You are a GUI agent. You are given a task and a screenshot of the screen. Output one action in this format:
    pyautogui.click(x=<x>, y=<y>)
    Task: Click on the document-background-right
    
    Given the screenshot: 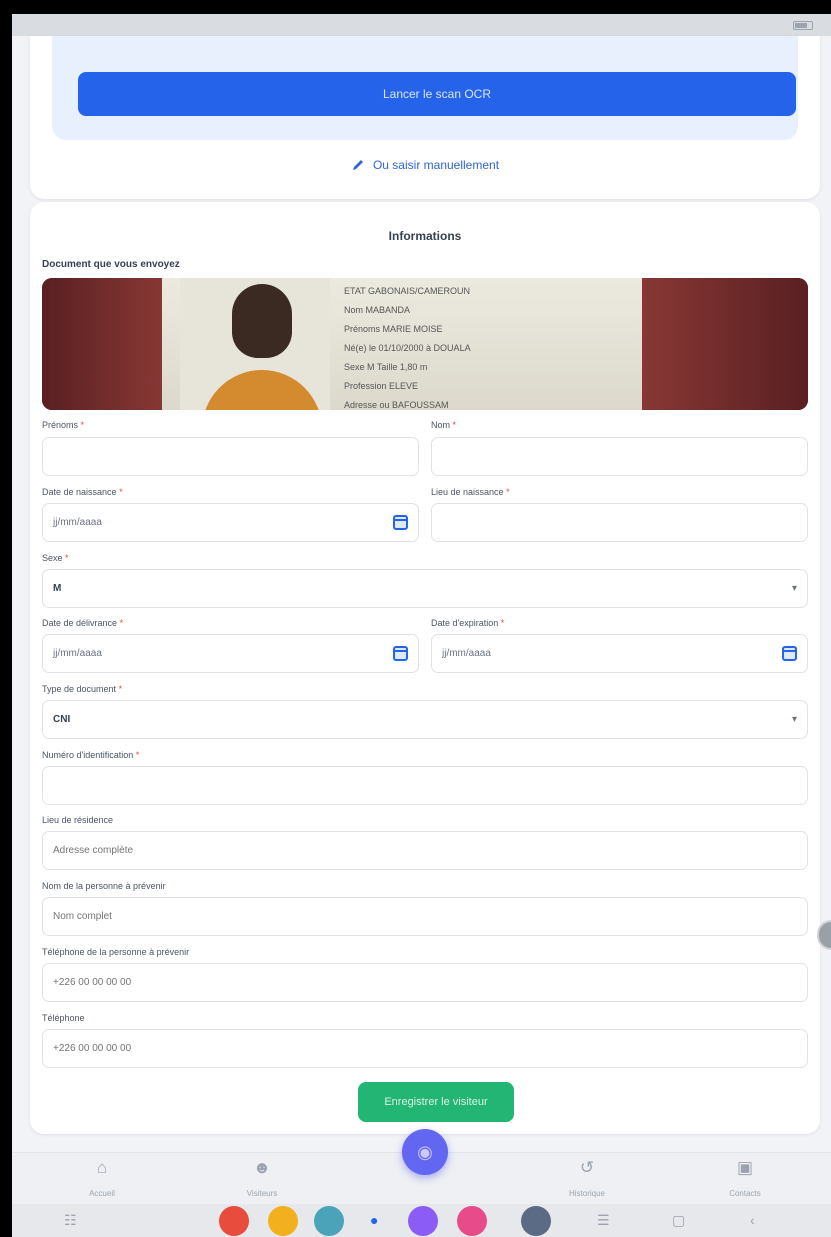 What is the action you would take?
    pyautogui.click(x=718, y=344)
    